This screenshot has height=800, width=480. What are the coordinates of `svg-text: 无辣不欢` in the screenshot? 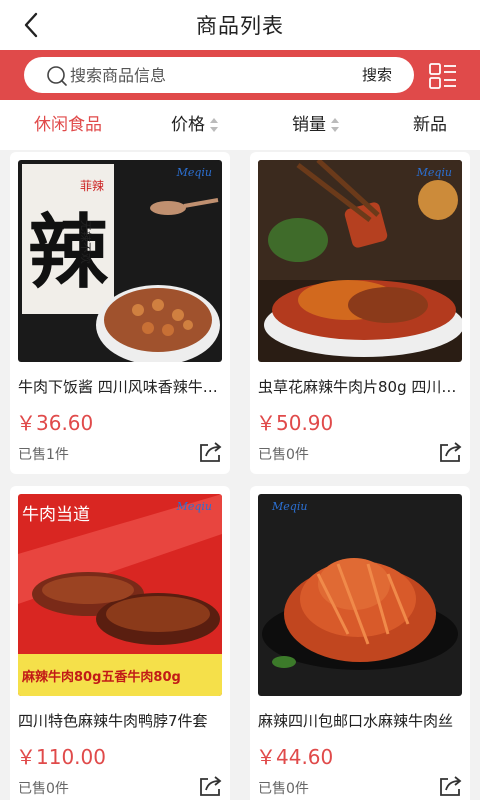 It's located at (86, 242).